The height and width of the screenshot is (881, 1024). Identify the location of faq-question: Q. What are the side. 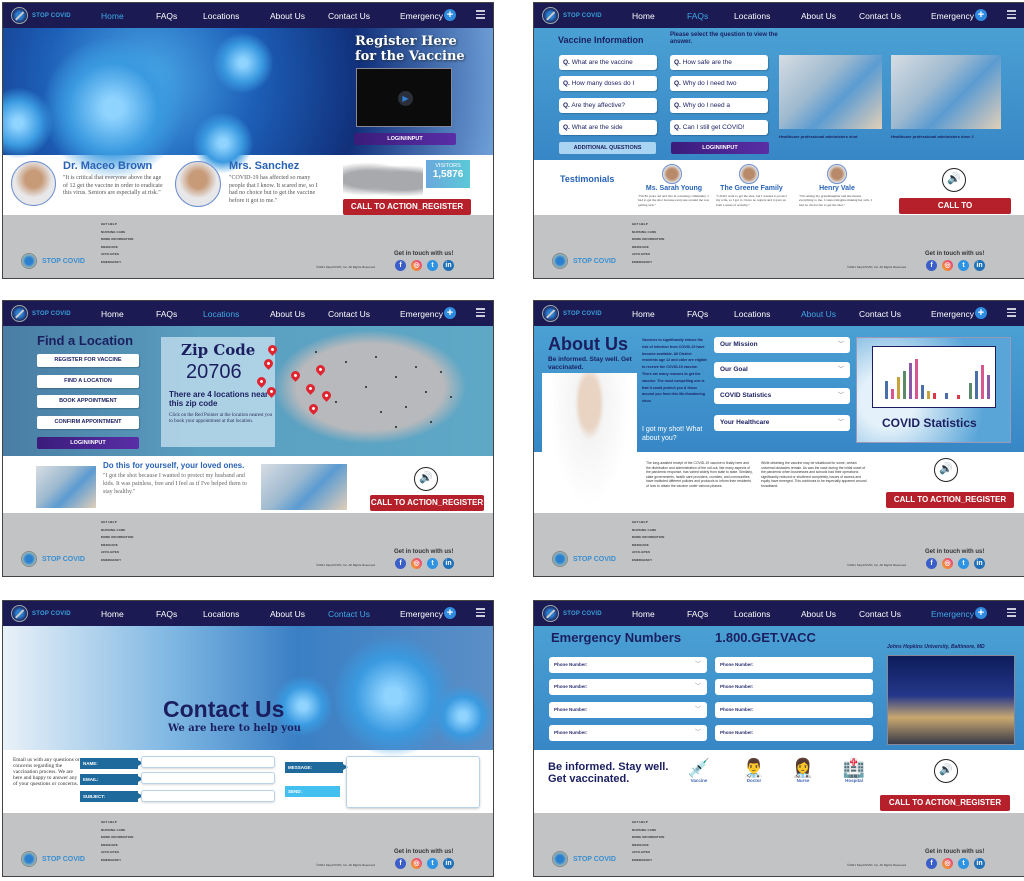
(608, 127).